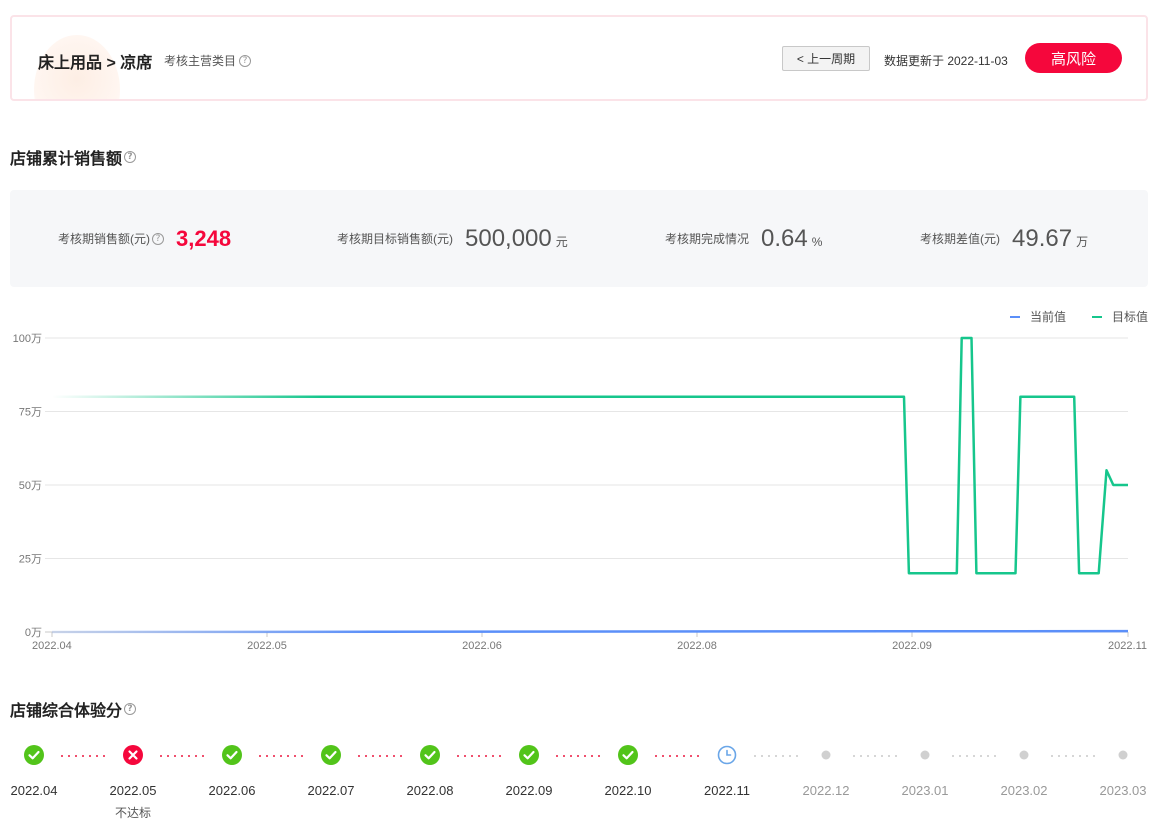  What do you see at coordinates (133, 755) in the screenshot?
I see `timeline-node-fail` at bounding box center [133, 755].